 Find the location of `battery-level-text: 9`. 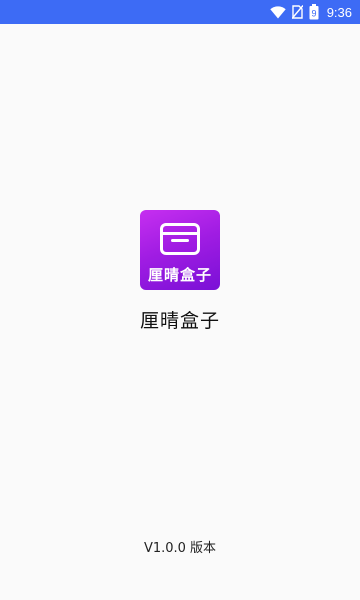

battery-level-text: 9 is located at coordinates (313, 14).